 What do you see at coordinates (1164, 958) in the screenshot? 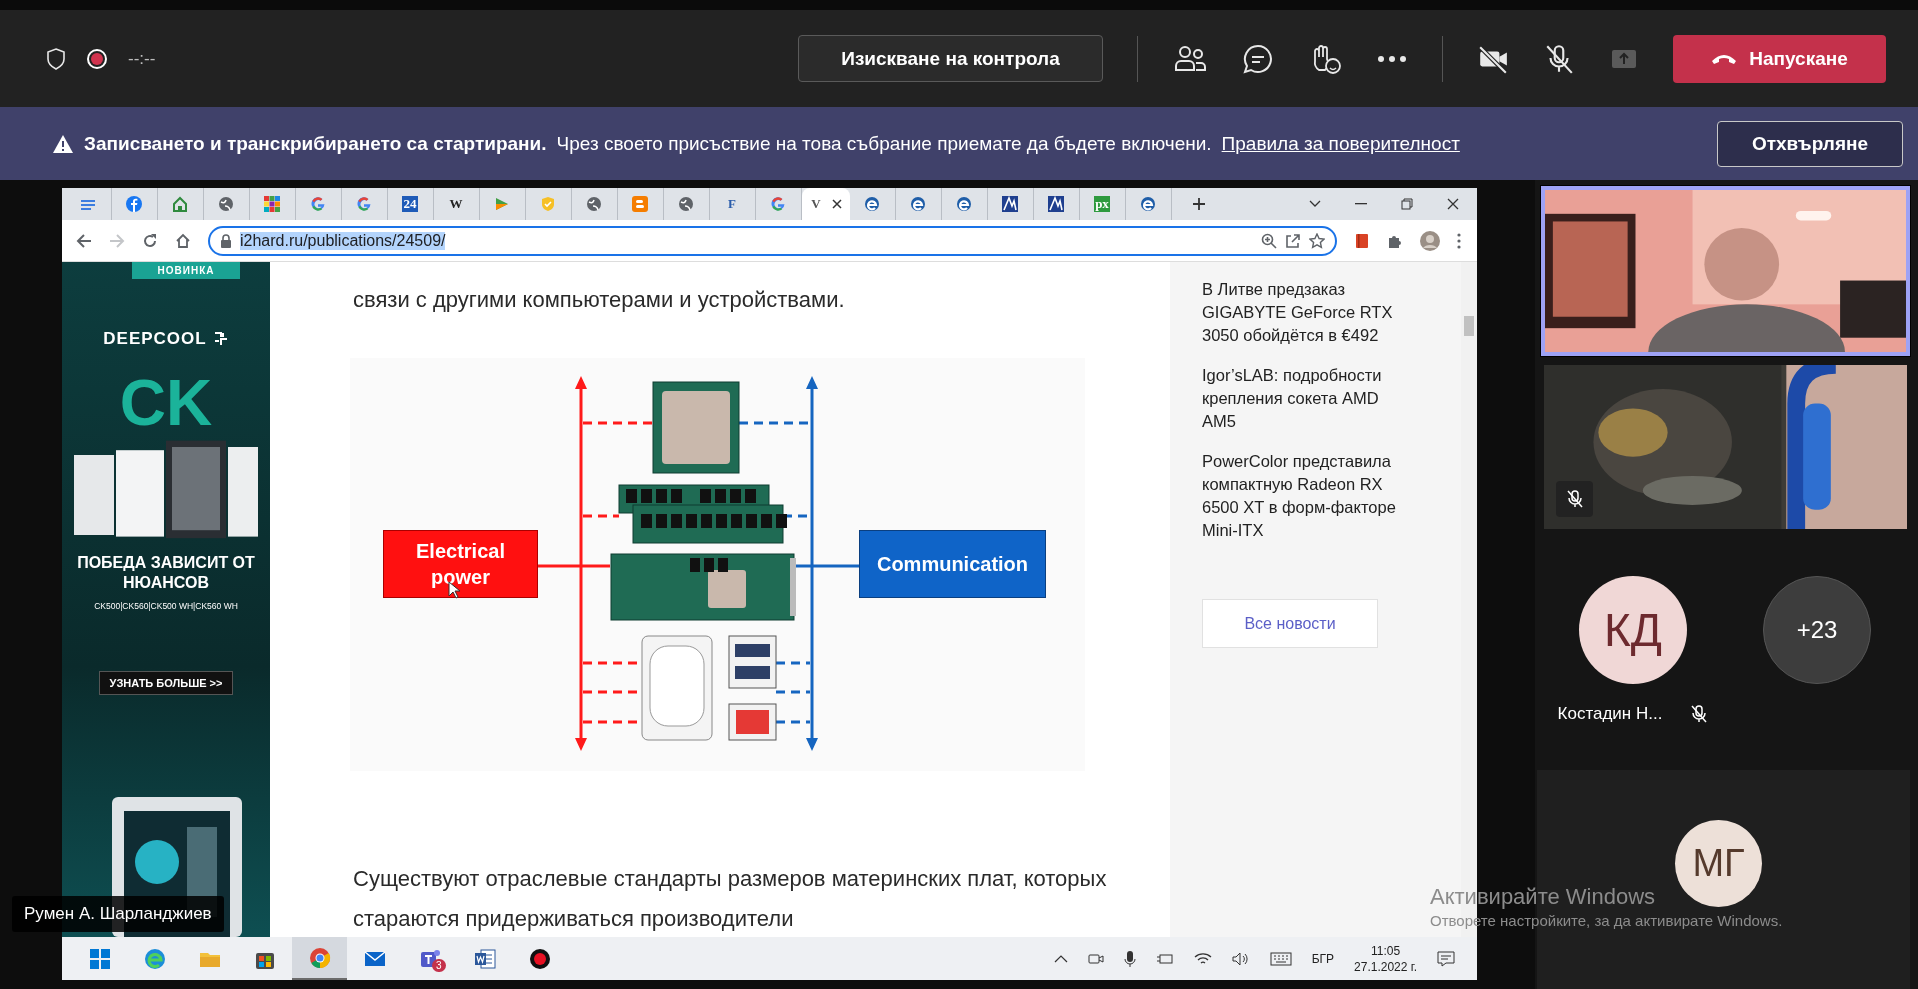
I see `battery-plug-icon` at bounding box center [1164, 958].